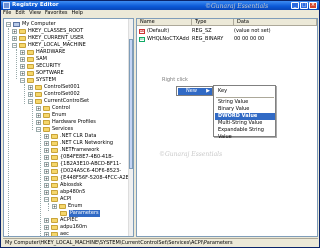  I want to click on maximize-button: □, so click(304, 5).